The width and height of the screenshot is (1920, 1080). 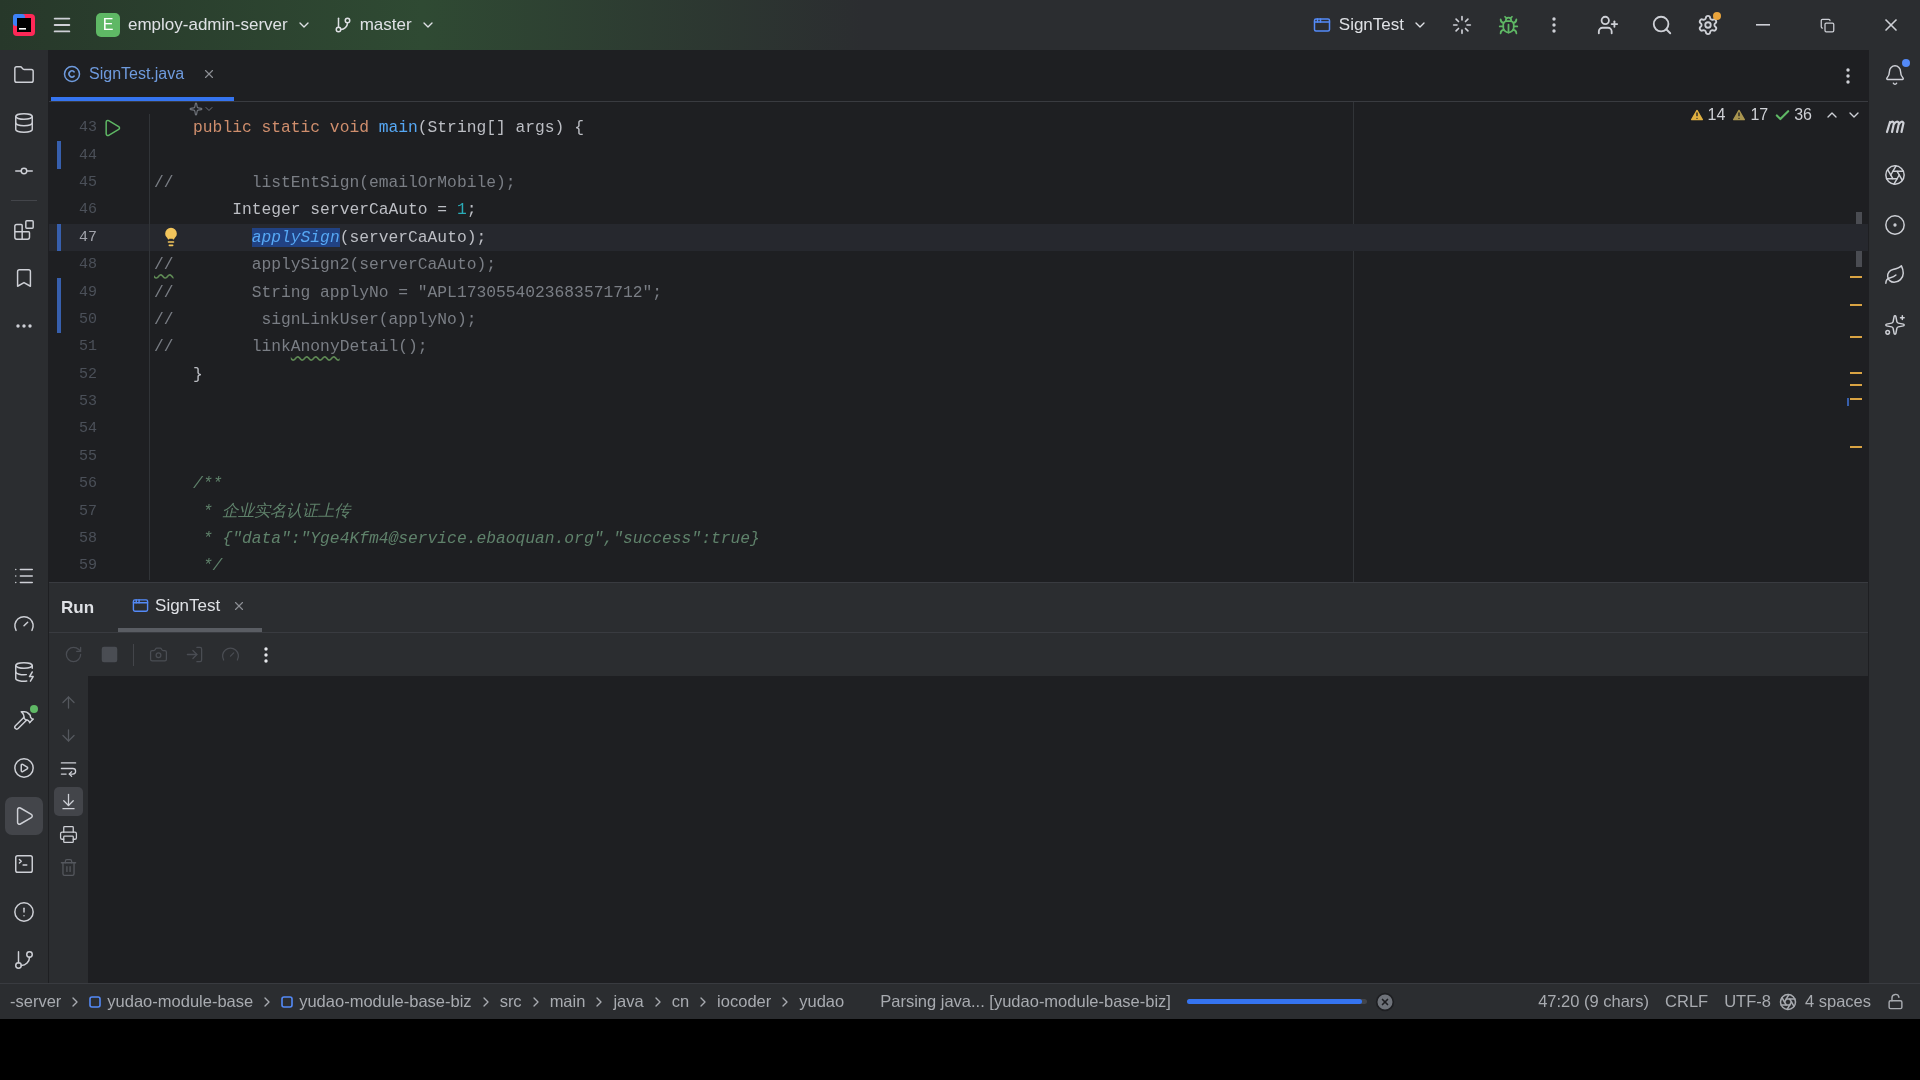 What do you see at coordinates (194, 654) in the screenshot?
I see `exit-icon` at bounding box center [194, 654].